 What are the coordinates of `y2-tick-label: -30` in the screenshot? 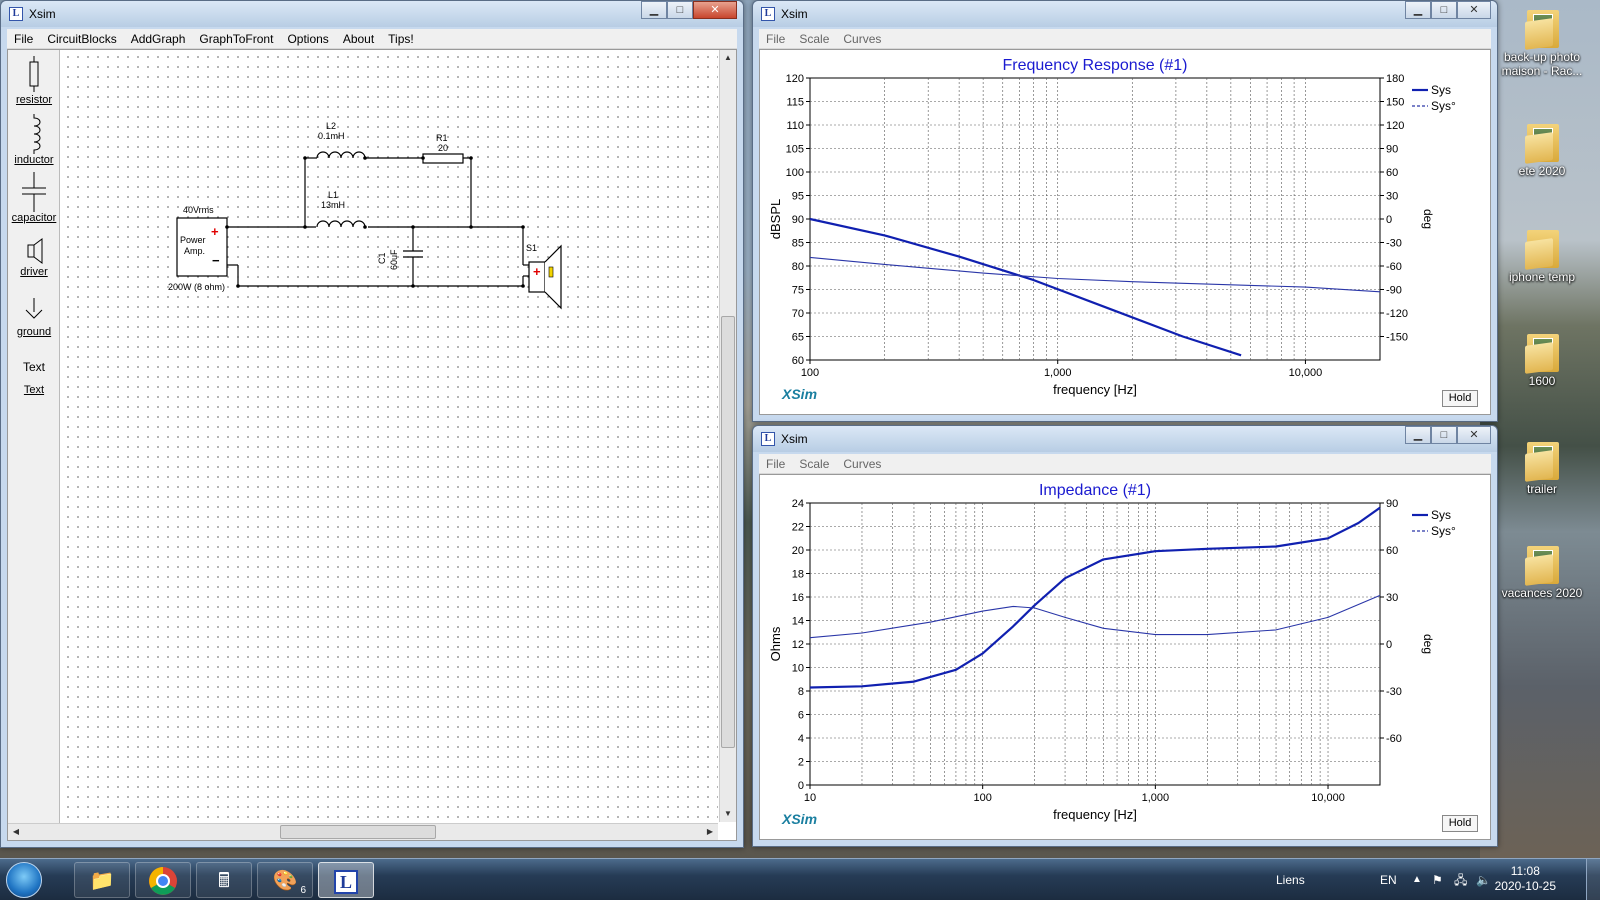 It's located at (1394, 692).